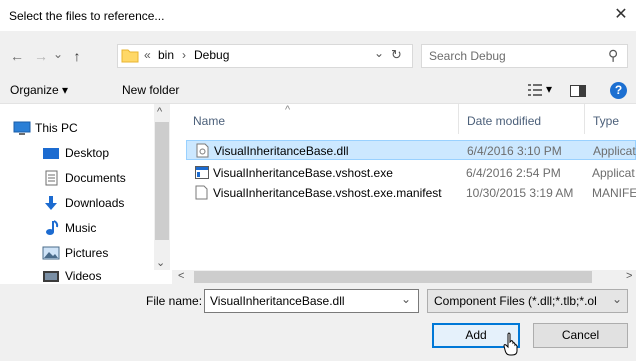  Describe the element at coordinates (504, 121) in the screenshot. I see `column-header-date-modified: Date modified` at that location.